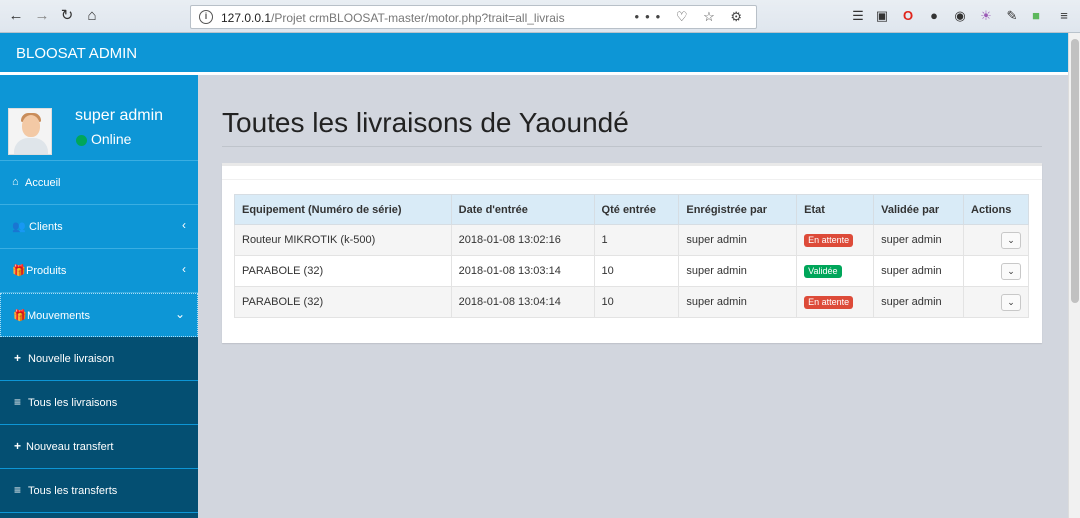 The height and width of the screenshot is (518, 1080). Describe the element at coordinates (1012, 16) in the screenshot. I see `pen-icon: ✎` at that location.